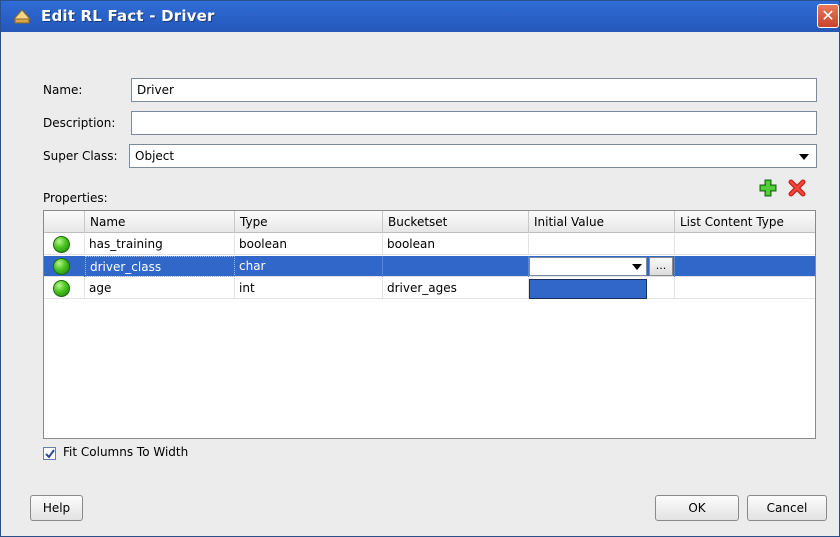 The width and height of the screenshot is (840, 537). I want to click on column-header-type: Type, so click(309, 222).